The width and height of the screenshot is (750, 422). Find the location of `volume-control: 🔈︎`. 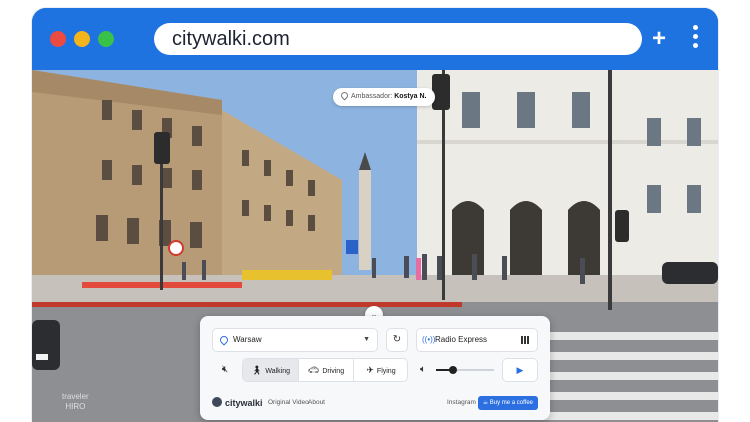

volume-control: 🔈︎ is located at coordinates (460, 370).